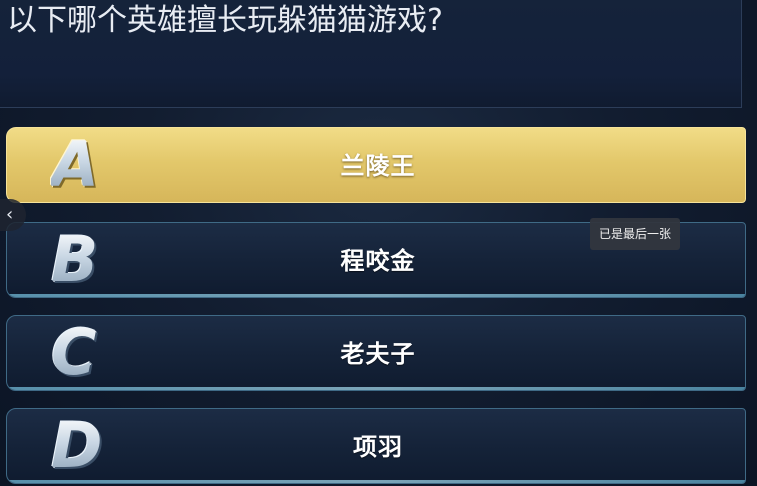 Image resolution: width=757 pixels, height=486 pixels. I want to click on question-text: 以下哪个英雄擅长玩躲猫猫游戏?, so click(225, 20).